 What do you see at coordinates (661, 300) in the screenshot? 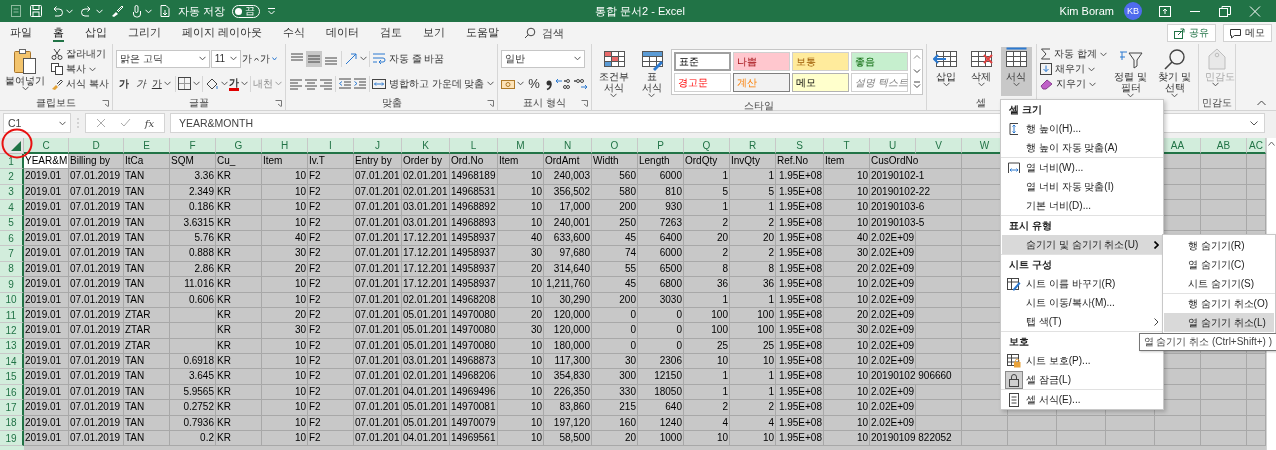
I see `table-cell: 3030` at bounding box center [661, 300].